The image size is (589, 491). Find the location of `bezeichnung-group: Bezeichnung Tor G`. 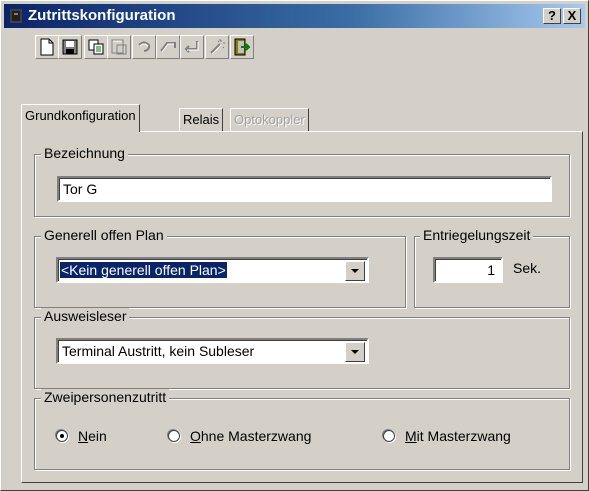

bezeichnung-group: Bezeichnung Tor G is located at coordinates (302, 181).